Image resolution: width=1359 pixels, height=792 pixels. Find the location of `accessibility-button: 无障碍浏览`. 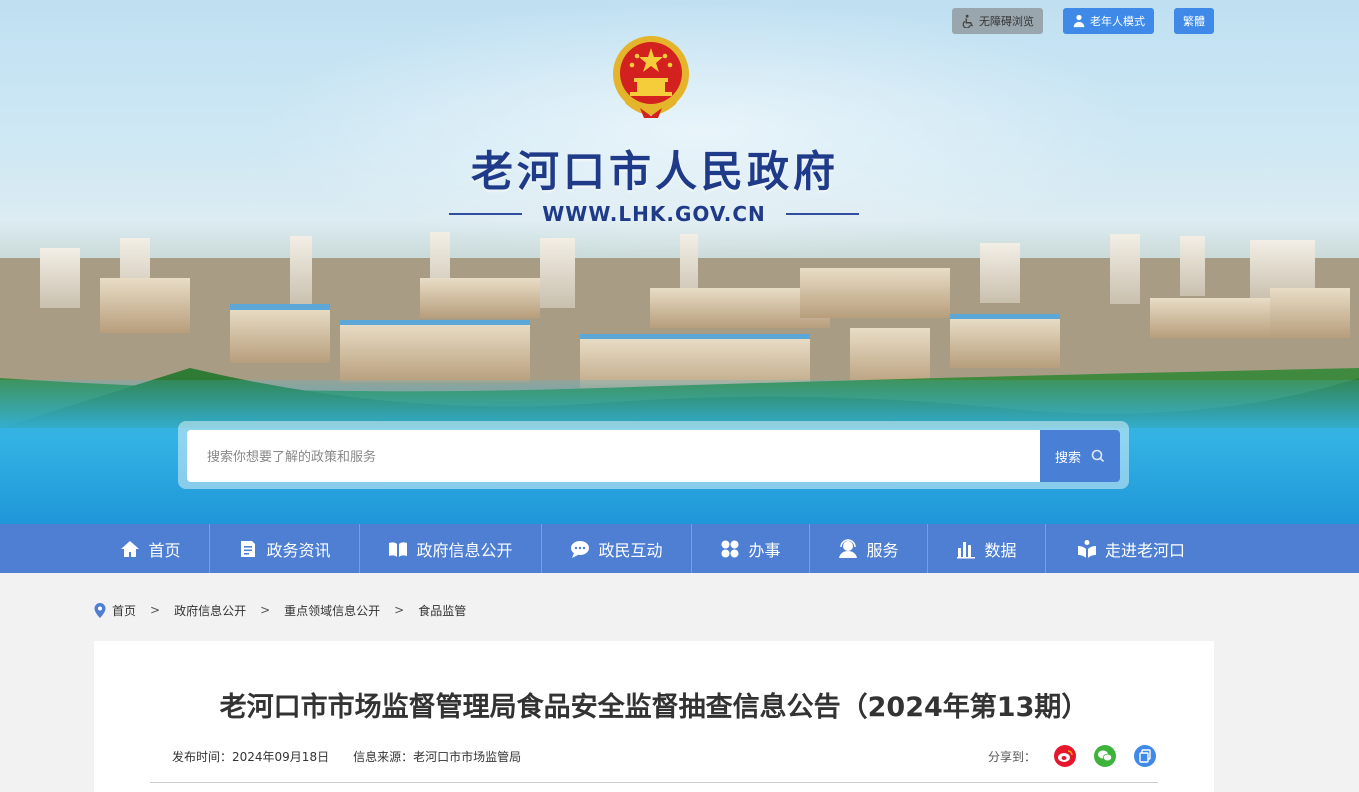

accessibility-button: 无障碍浏览 is located at coordinates (997, 21).